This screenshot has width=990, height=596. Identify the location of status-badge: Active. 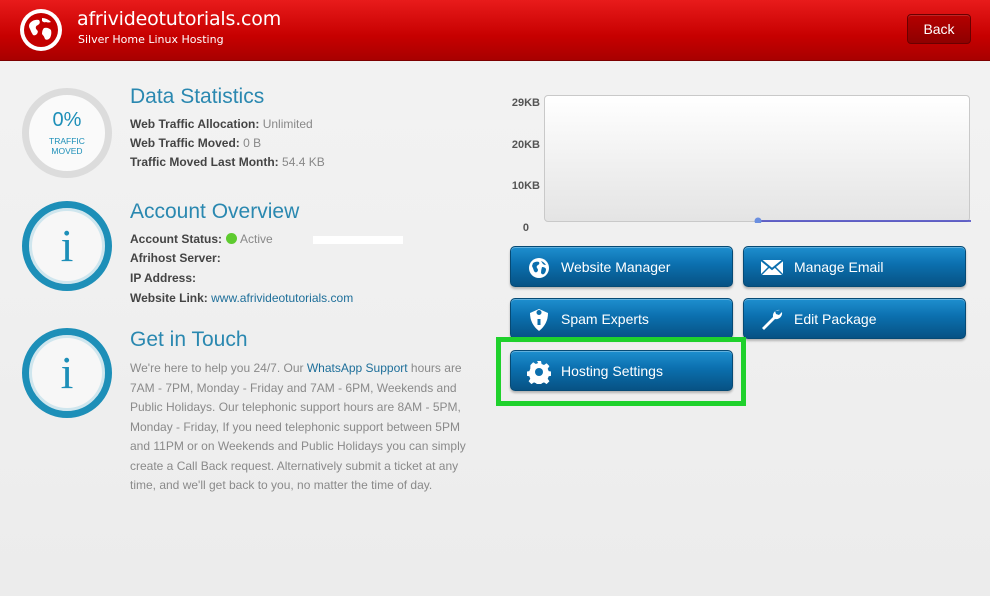
(256, 239).